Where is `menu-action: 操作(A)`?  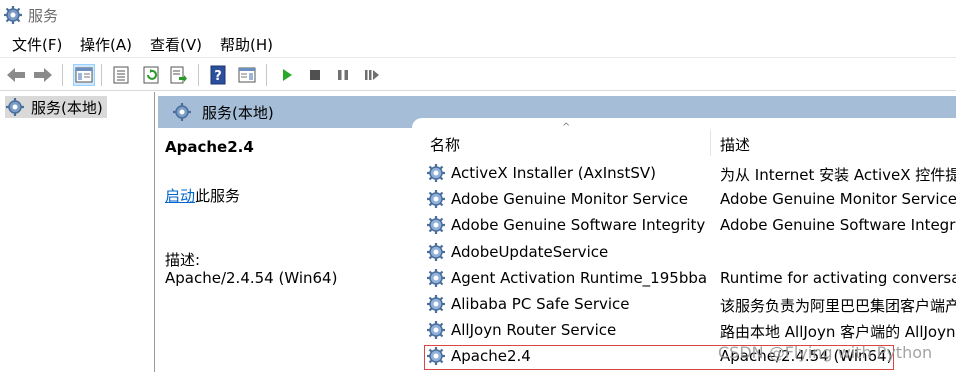 menu-action: 操作(A) is located at coordinates (106, 44).